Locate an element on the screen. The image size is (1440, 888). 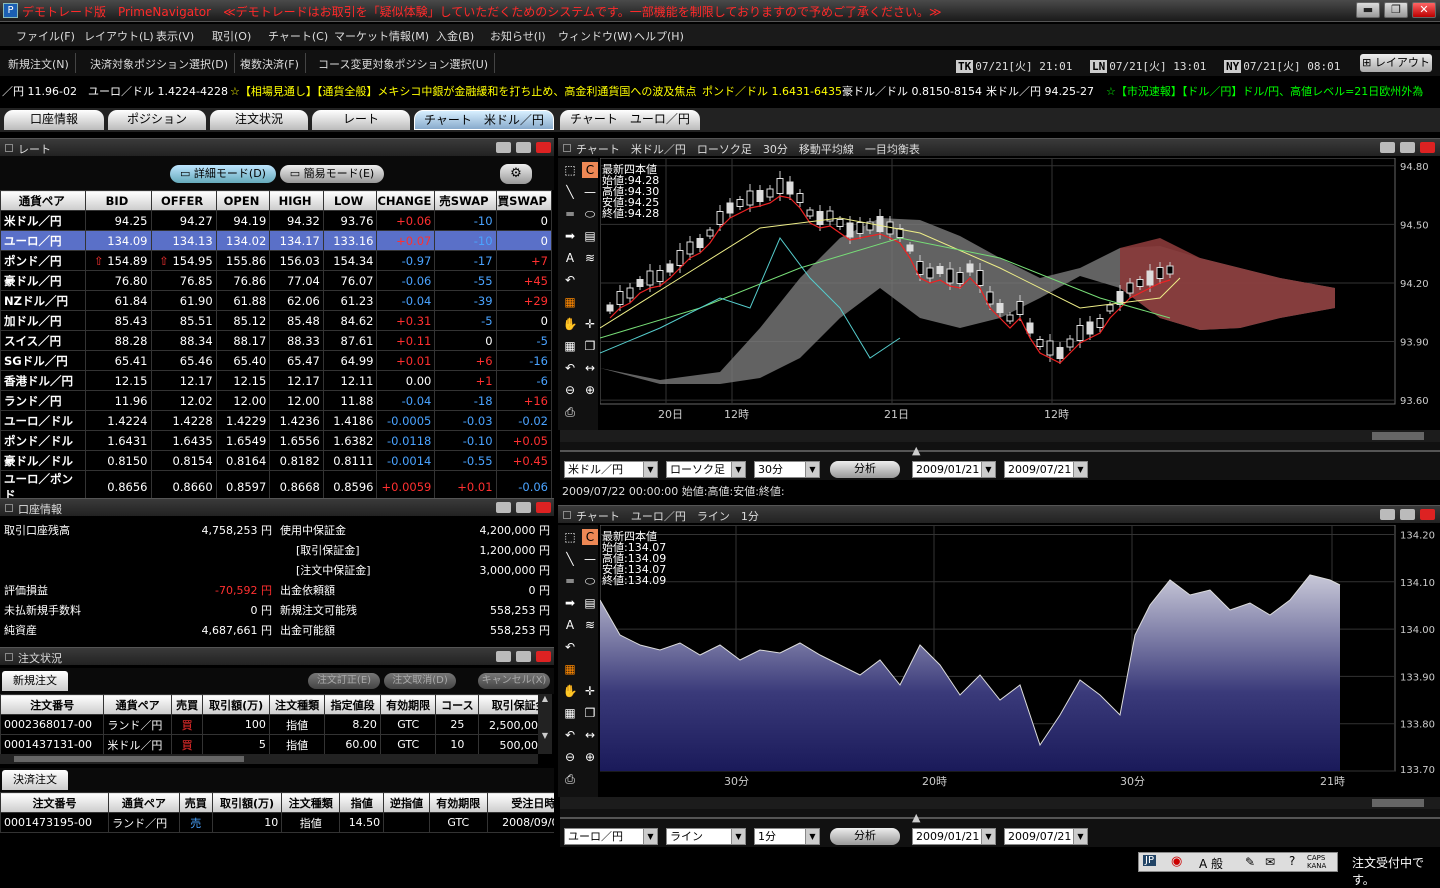
settle-col-header: 注文番号 is located at coordinates (55, 802).